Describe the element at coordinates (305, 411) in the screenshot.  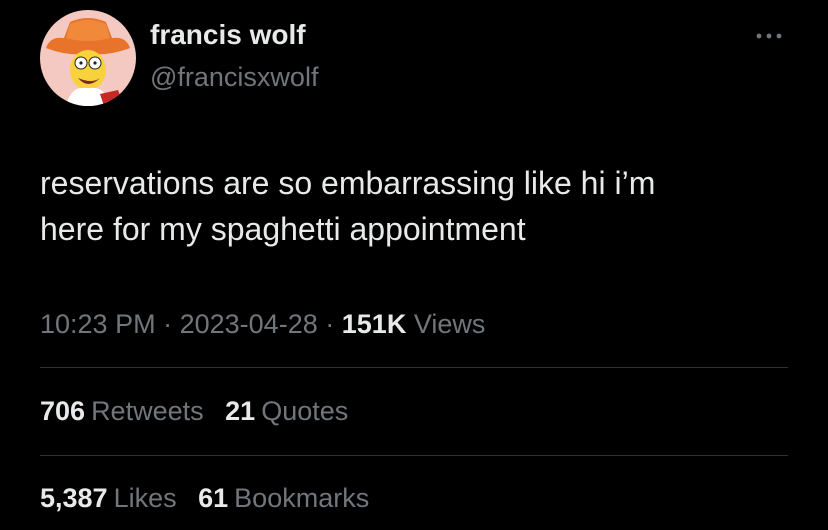
I see `quotes-label: Quotes` at that location.